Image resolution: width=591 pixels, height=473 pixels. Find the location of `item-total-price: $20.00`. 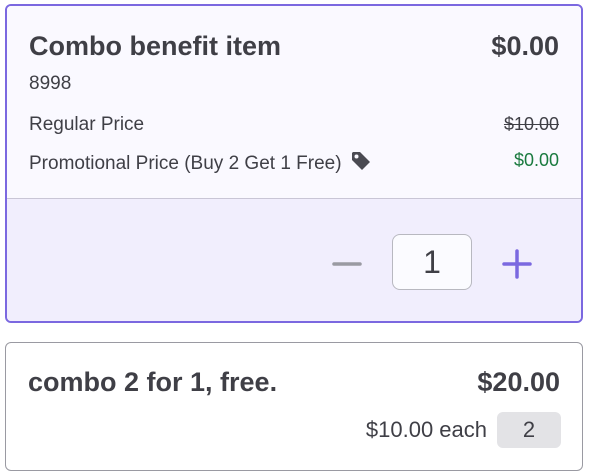

item-total-price: $20.00 is located at coordinates (518, 382).